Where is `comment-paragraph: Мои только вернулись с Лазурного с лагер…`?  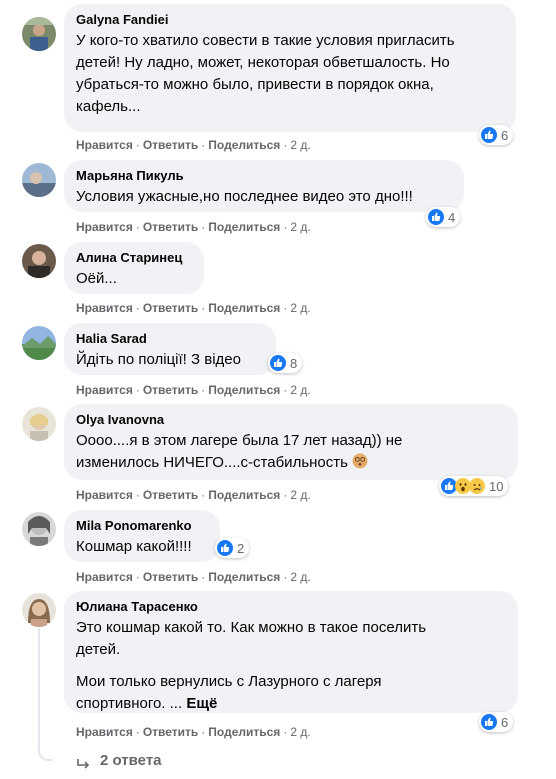
comment-paragraph: Мои только вернулись с Лазурного с лагер… is located at coordinates (291, 693).